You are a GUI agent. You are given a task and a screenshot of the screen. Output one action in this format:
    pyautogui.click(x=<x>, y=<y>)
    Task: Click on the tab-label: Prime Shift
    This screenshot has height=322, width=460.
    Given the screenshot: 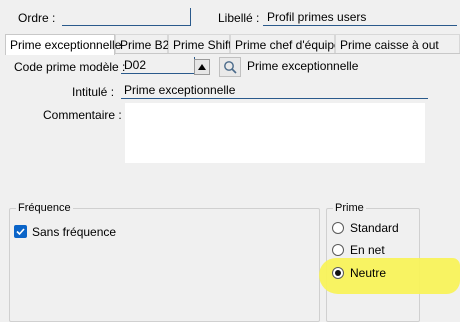 What is the action you would take?
    pyautogui.click(x=202, y=45)
    